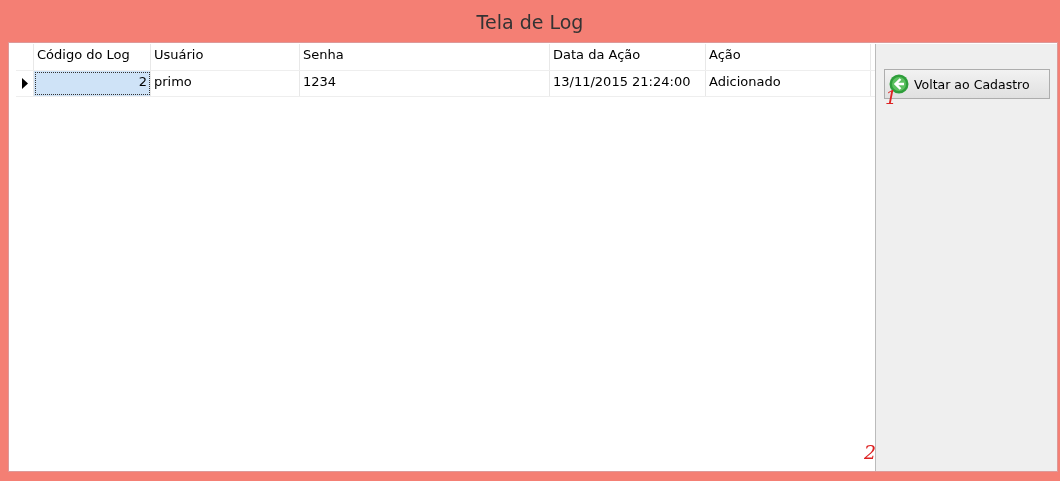  I want to click on table-cell: 13/11/2015 21:24:00, so click(628, 83).